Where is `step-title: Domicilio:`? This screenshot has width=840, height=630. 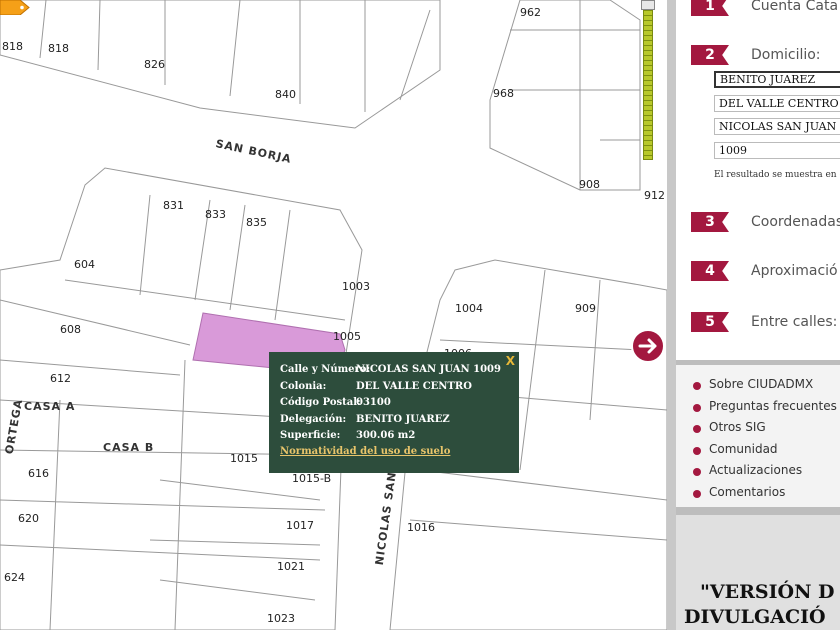
step-title: Domicilio: is located at coordinates (786, 55).